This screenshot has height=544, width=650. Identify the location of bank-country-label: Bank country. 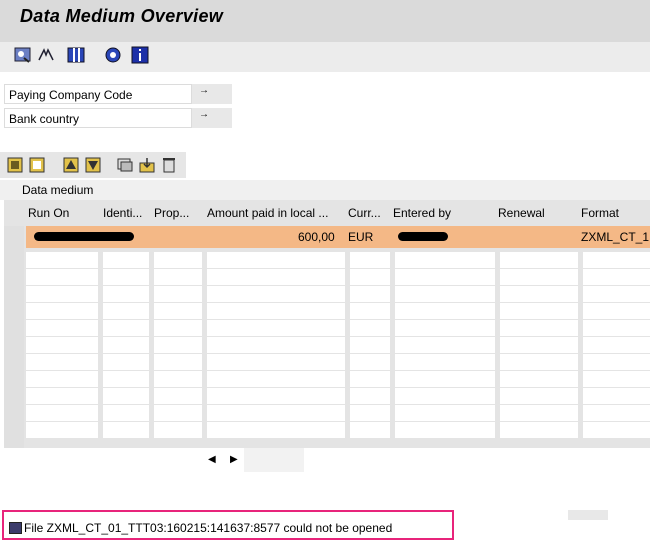
(98, 118).